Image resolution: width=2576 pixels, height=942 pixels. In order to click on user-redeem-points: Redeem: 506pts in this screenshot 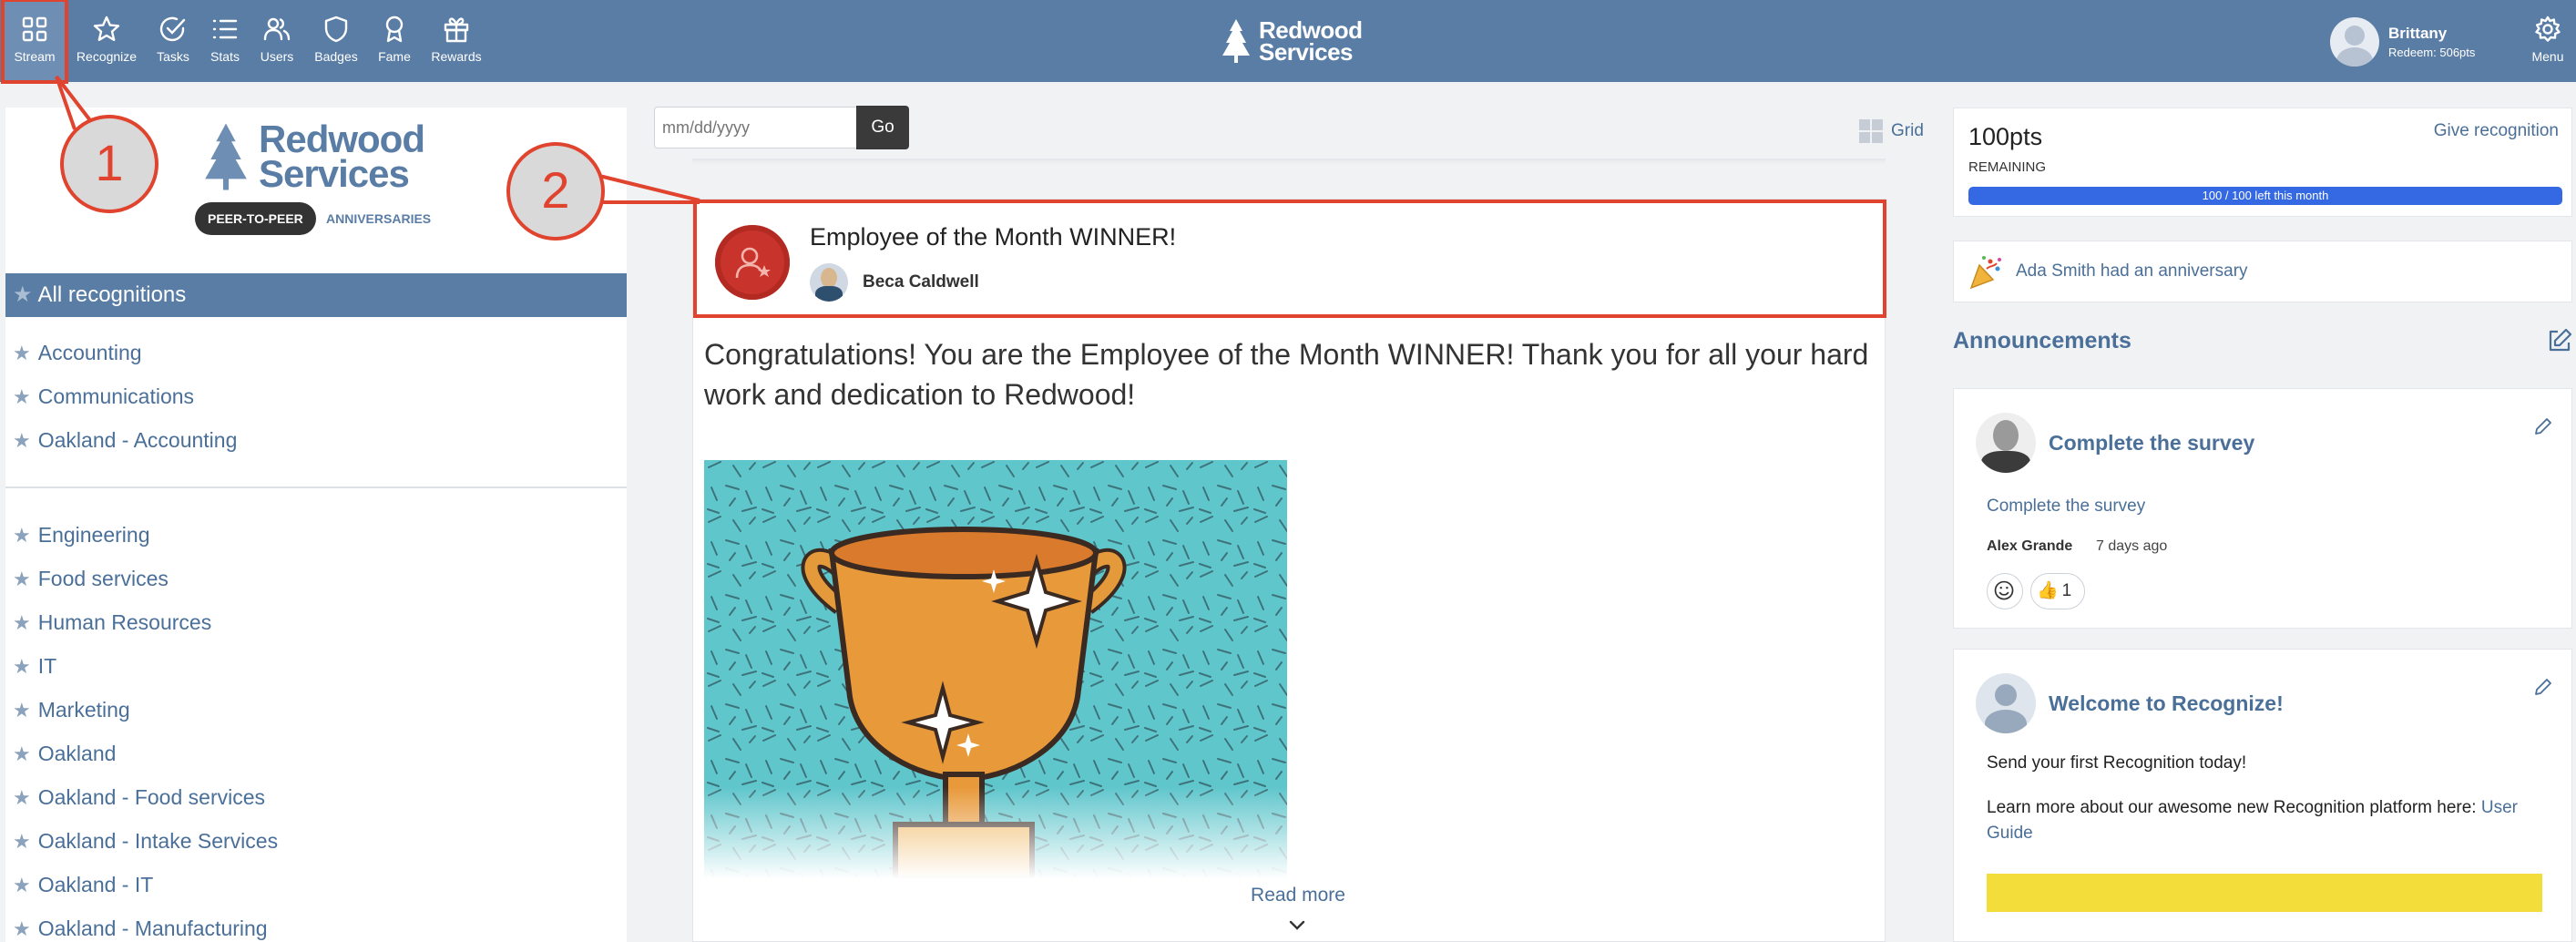, I will do `click(2432, 52)`.